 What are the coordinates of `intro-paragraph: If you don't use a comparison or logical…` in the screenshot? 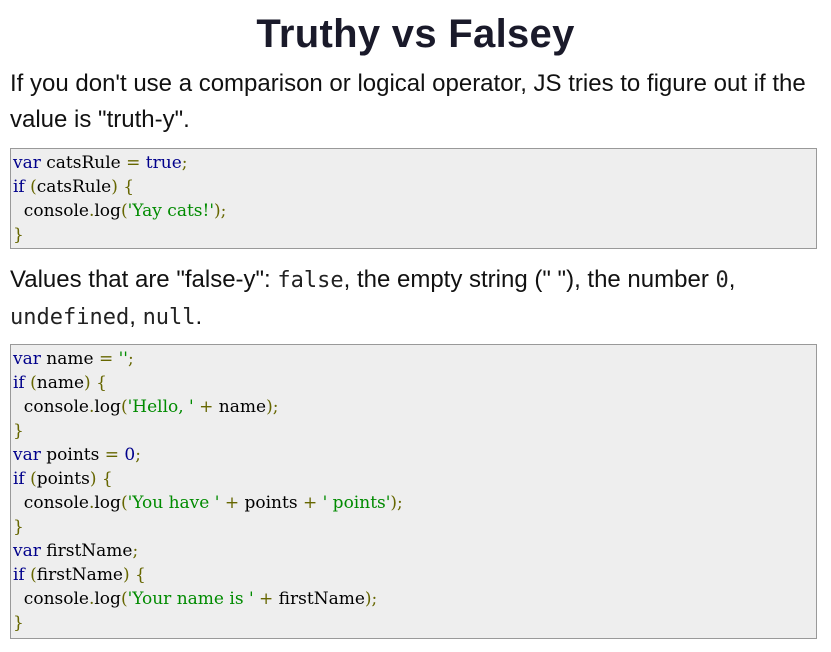 It's located at (408, 101).